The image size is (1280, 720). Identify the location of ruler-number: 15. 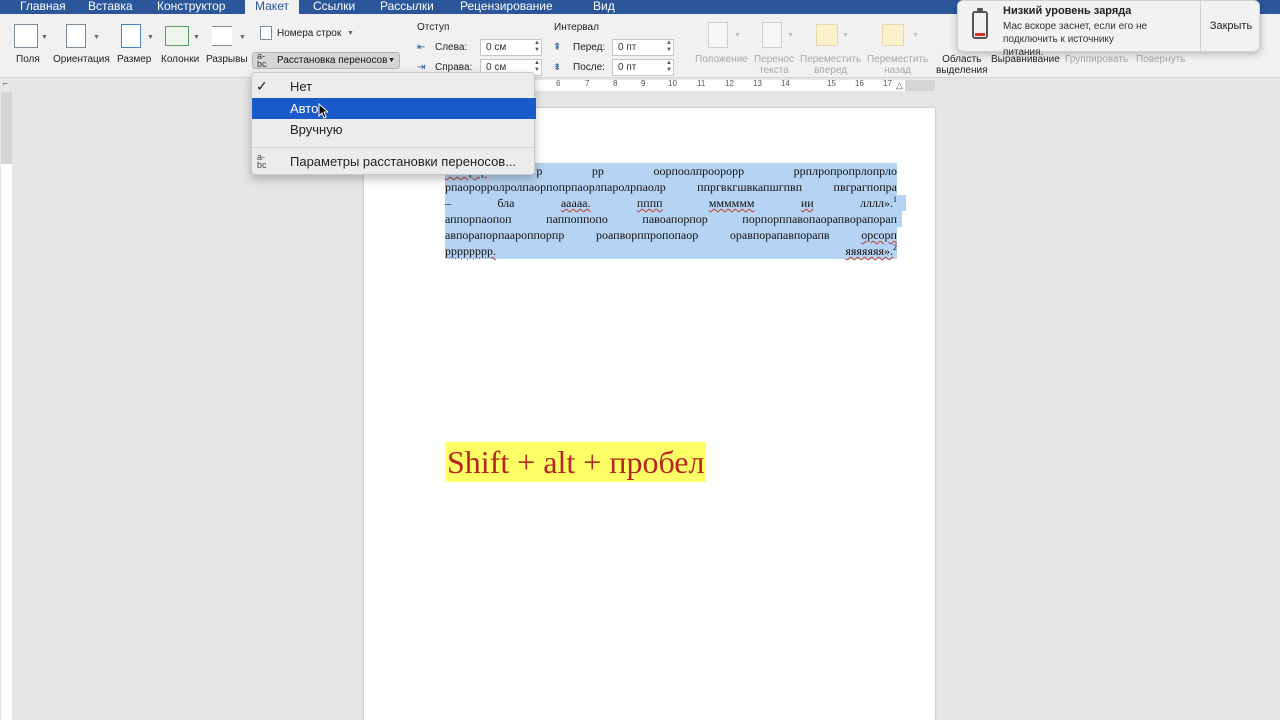
(831, 83).